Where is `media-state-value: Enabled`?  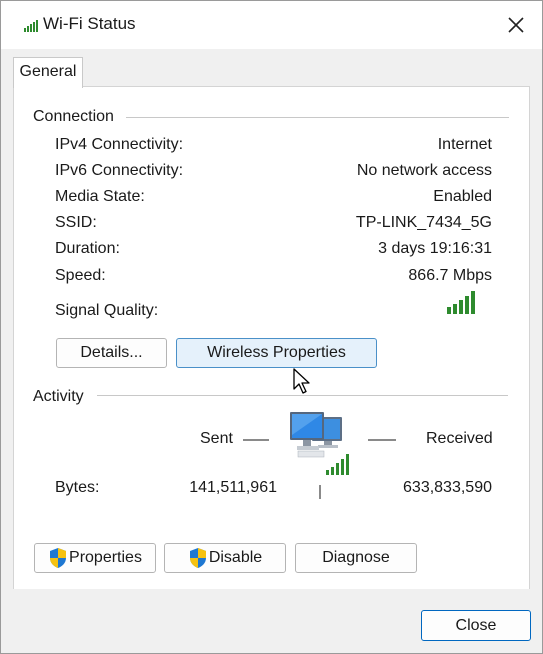
media-state-value: Enabled is located at coordinates (462, 196).